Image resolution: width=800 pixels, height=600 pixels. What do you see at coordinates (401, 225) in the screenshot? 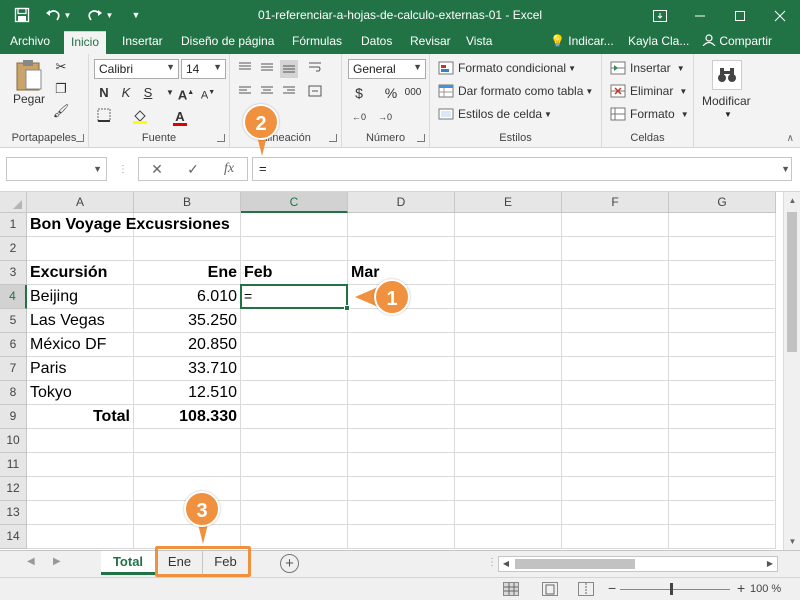
I see `cell-d1` at bounding box center [401, 225].